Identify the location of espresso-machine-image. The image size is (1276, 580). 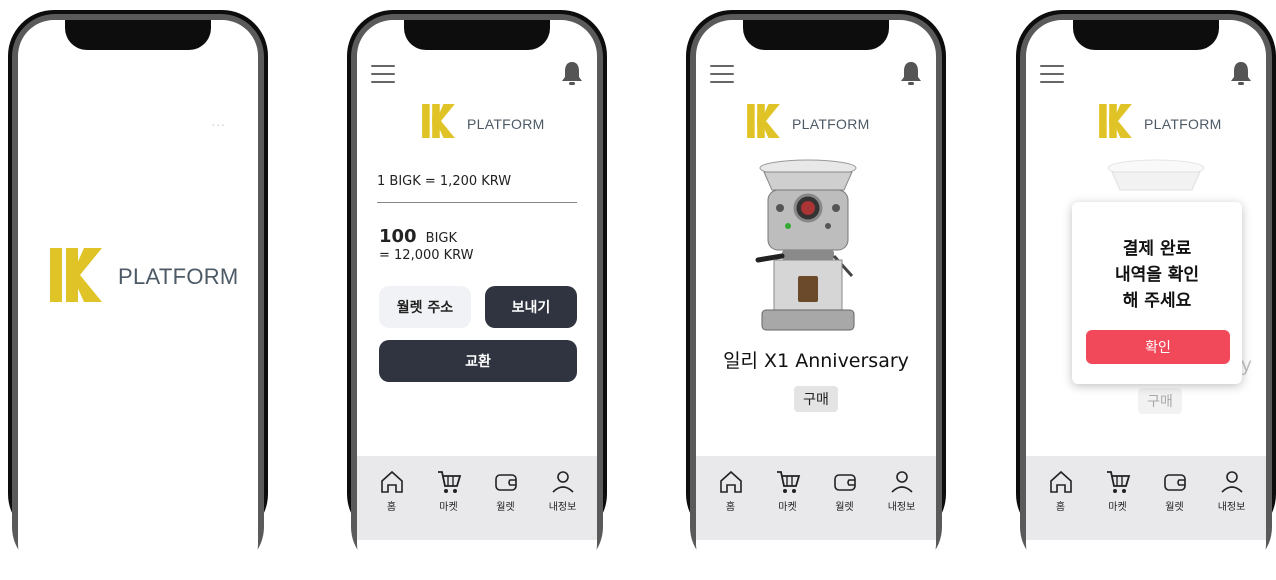
(806, 245).